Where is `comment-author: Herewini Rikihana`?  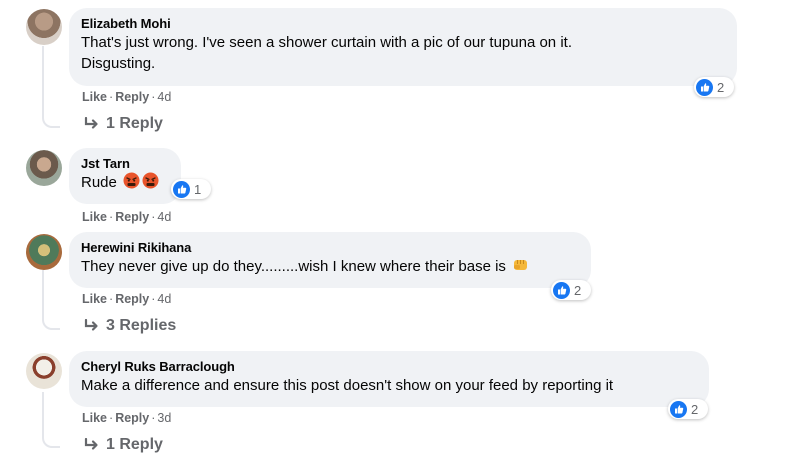
comment-author: Herewini Rikihana is located at coordinates (330, 248).